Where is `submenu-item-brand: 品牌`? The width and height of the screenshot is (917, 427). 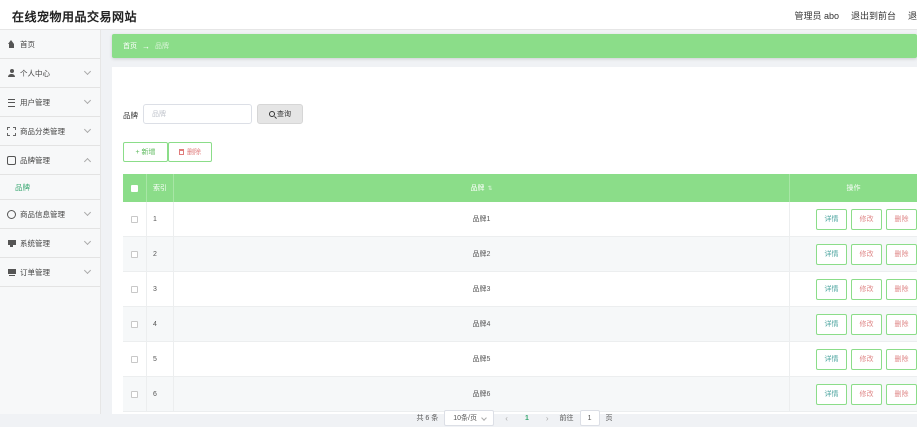
submenu-item-brand: 品牌 is located at coordinates (50, 187).